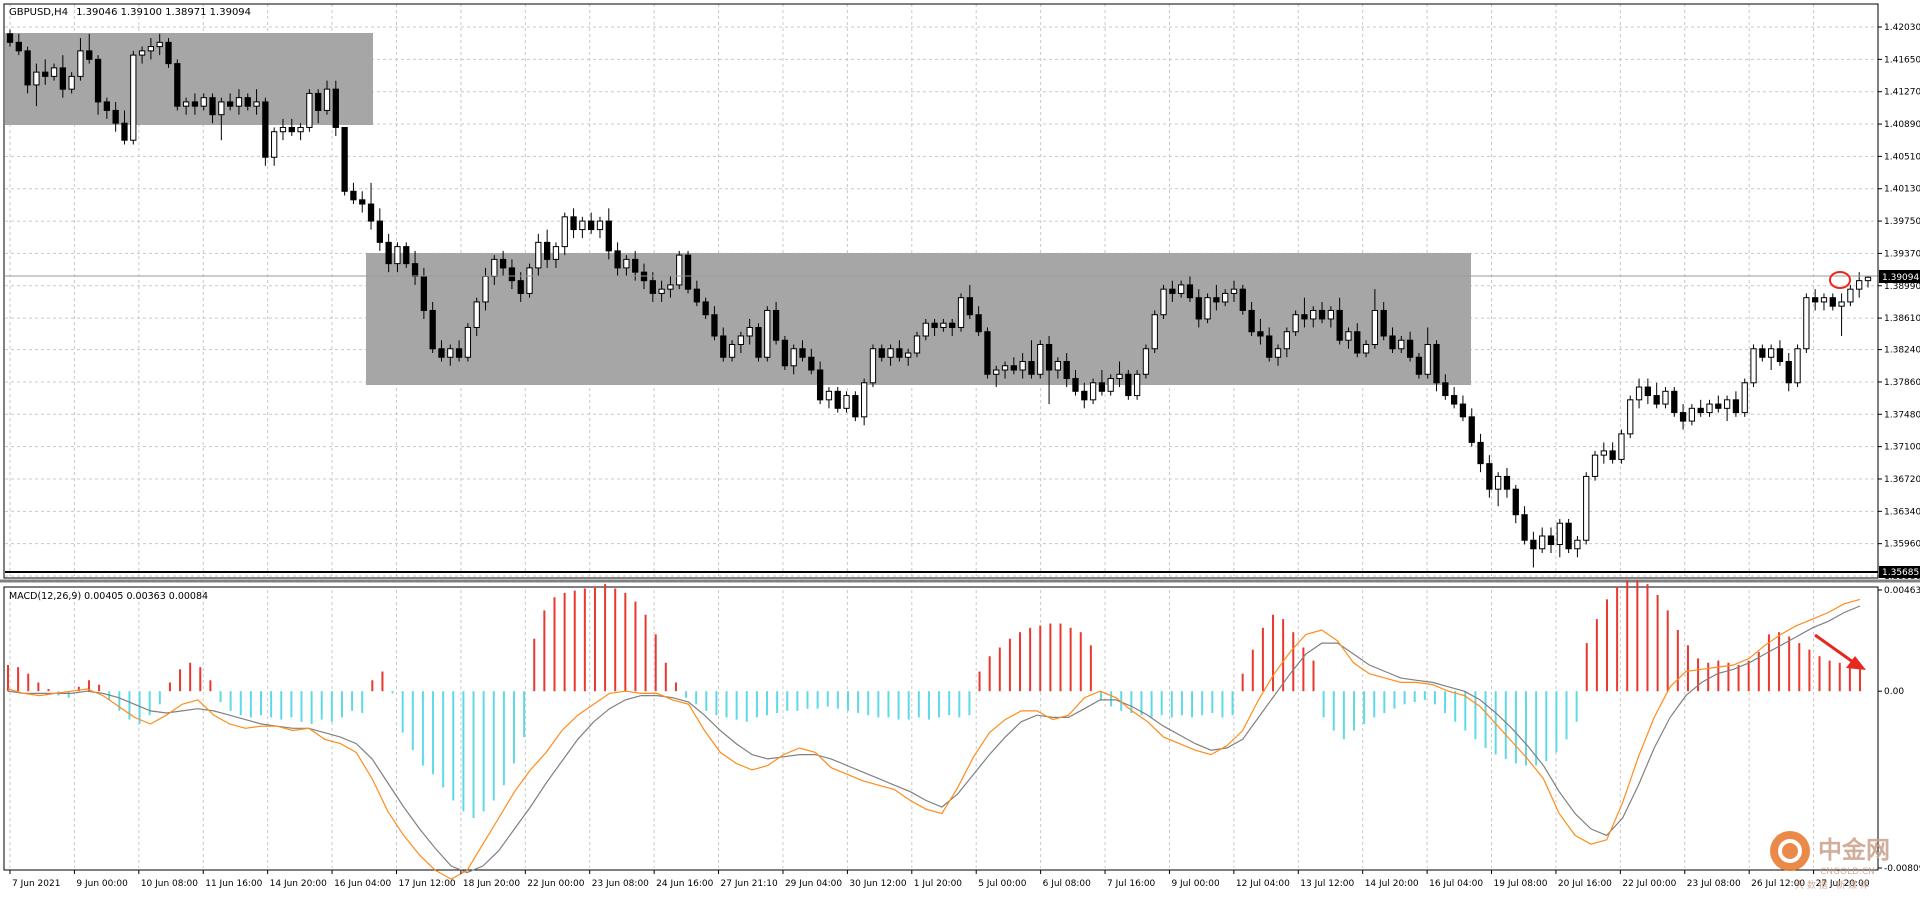 The height and width of the screenshot is (900, 1920). I want to click on time-label: 13 Jul 12:00, so click(1327, 884).